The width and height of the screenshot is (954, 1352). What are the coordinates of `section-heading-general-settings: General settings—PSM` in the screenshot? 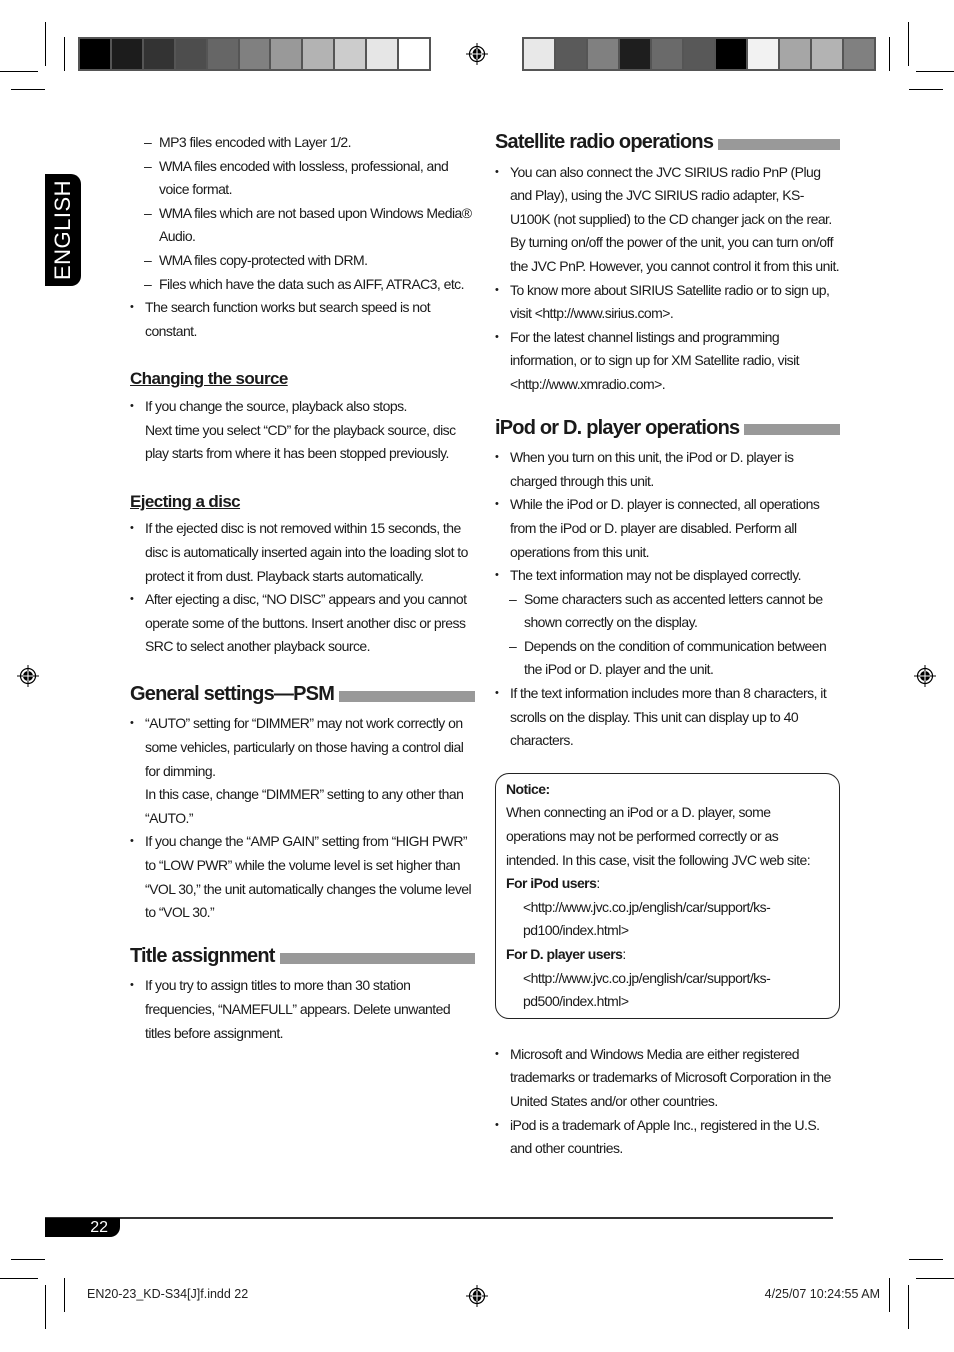 It's located at (302, 695).